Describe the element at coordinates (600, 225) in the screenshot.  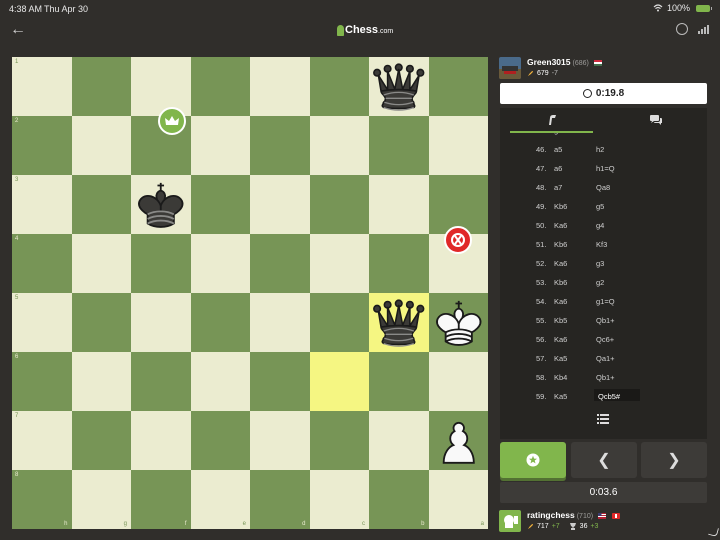
I see `black-move: g4` at that location.